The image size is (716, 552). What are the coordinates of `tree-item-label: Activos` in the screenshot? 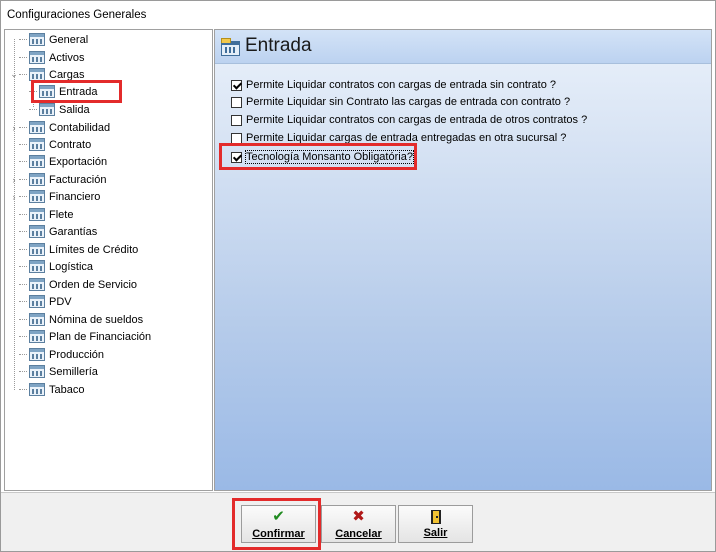 It's located at (67, 57).